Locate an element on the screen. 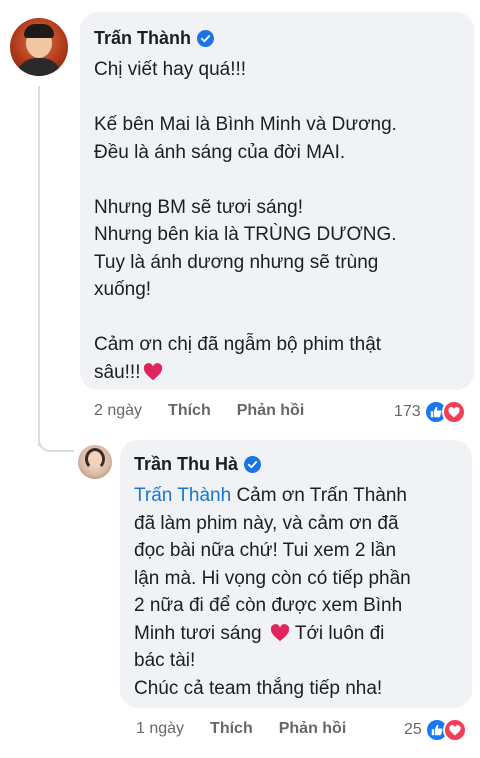 This screenshot has height=758, width=480. comment-line-text: Cảm ơn Trấn Thành is located at coordinates (319, 495).